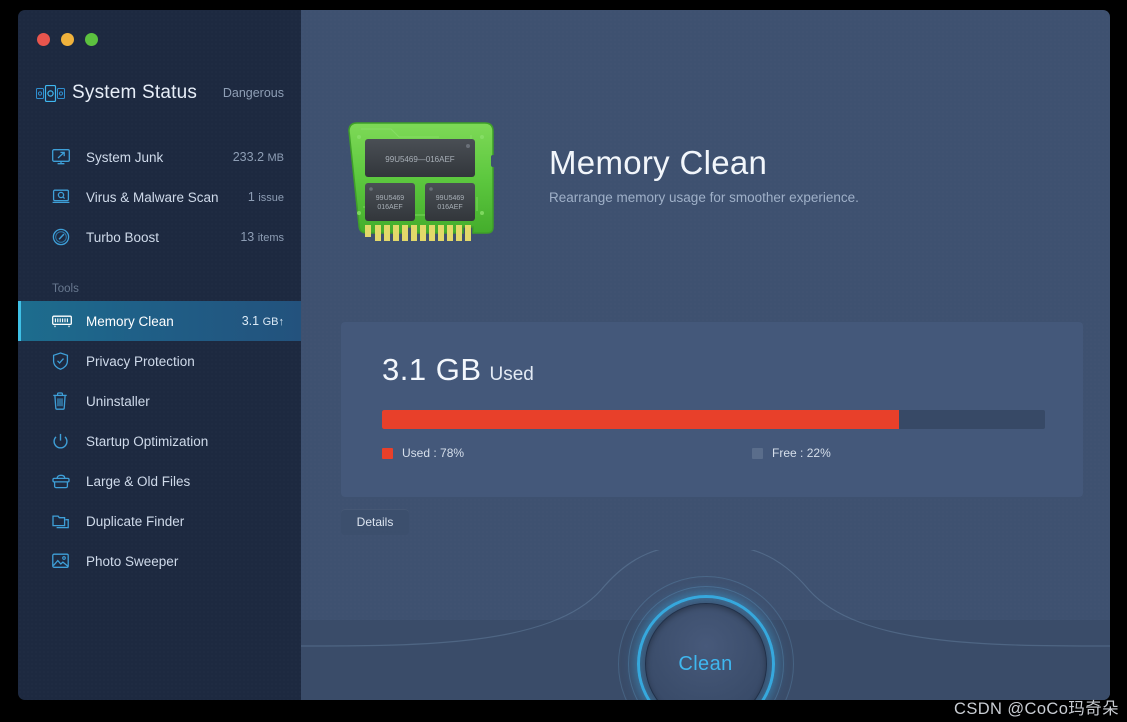  I want to click on sidebar-item-label: Uninstaller, so click(118, 401).